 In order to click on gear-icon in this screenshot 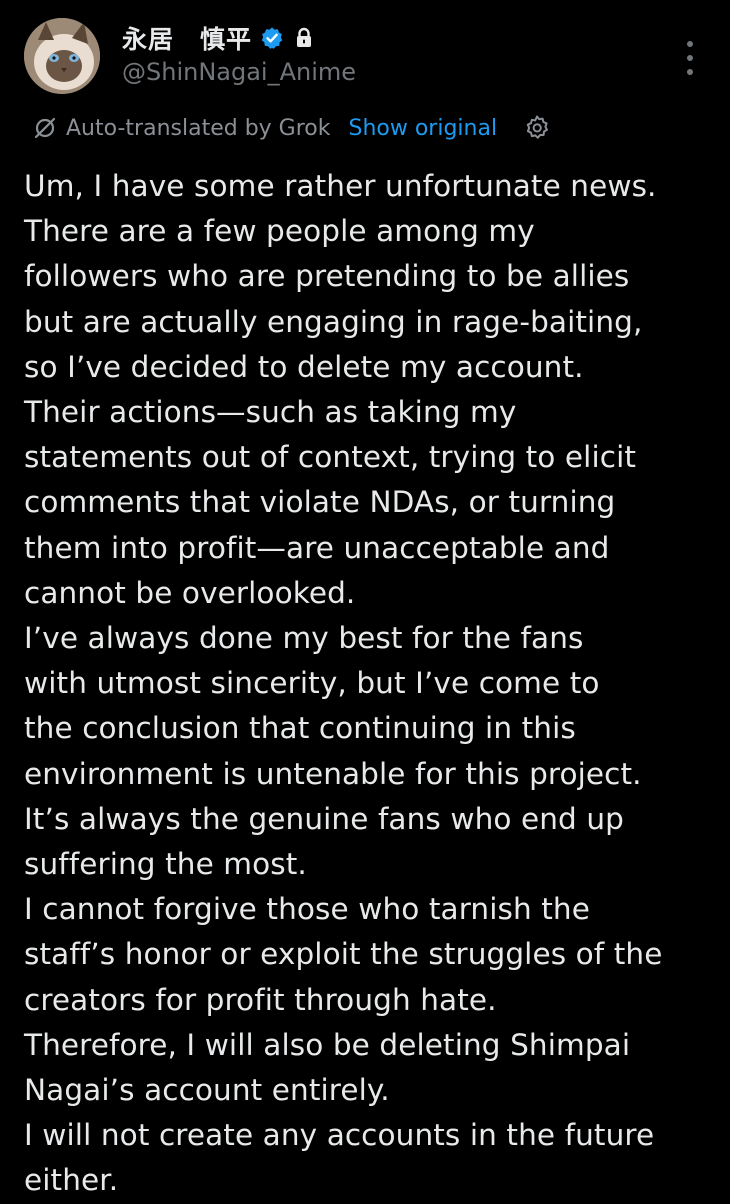, I will do `click(537, 128)`.